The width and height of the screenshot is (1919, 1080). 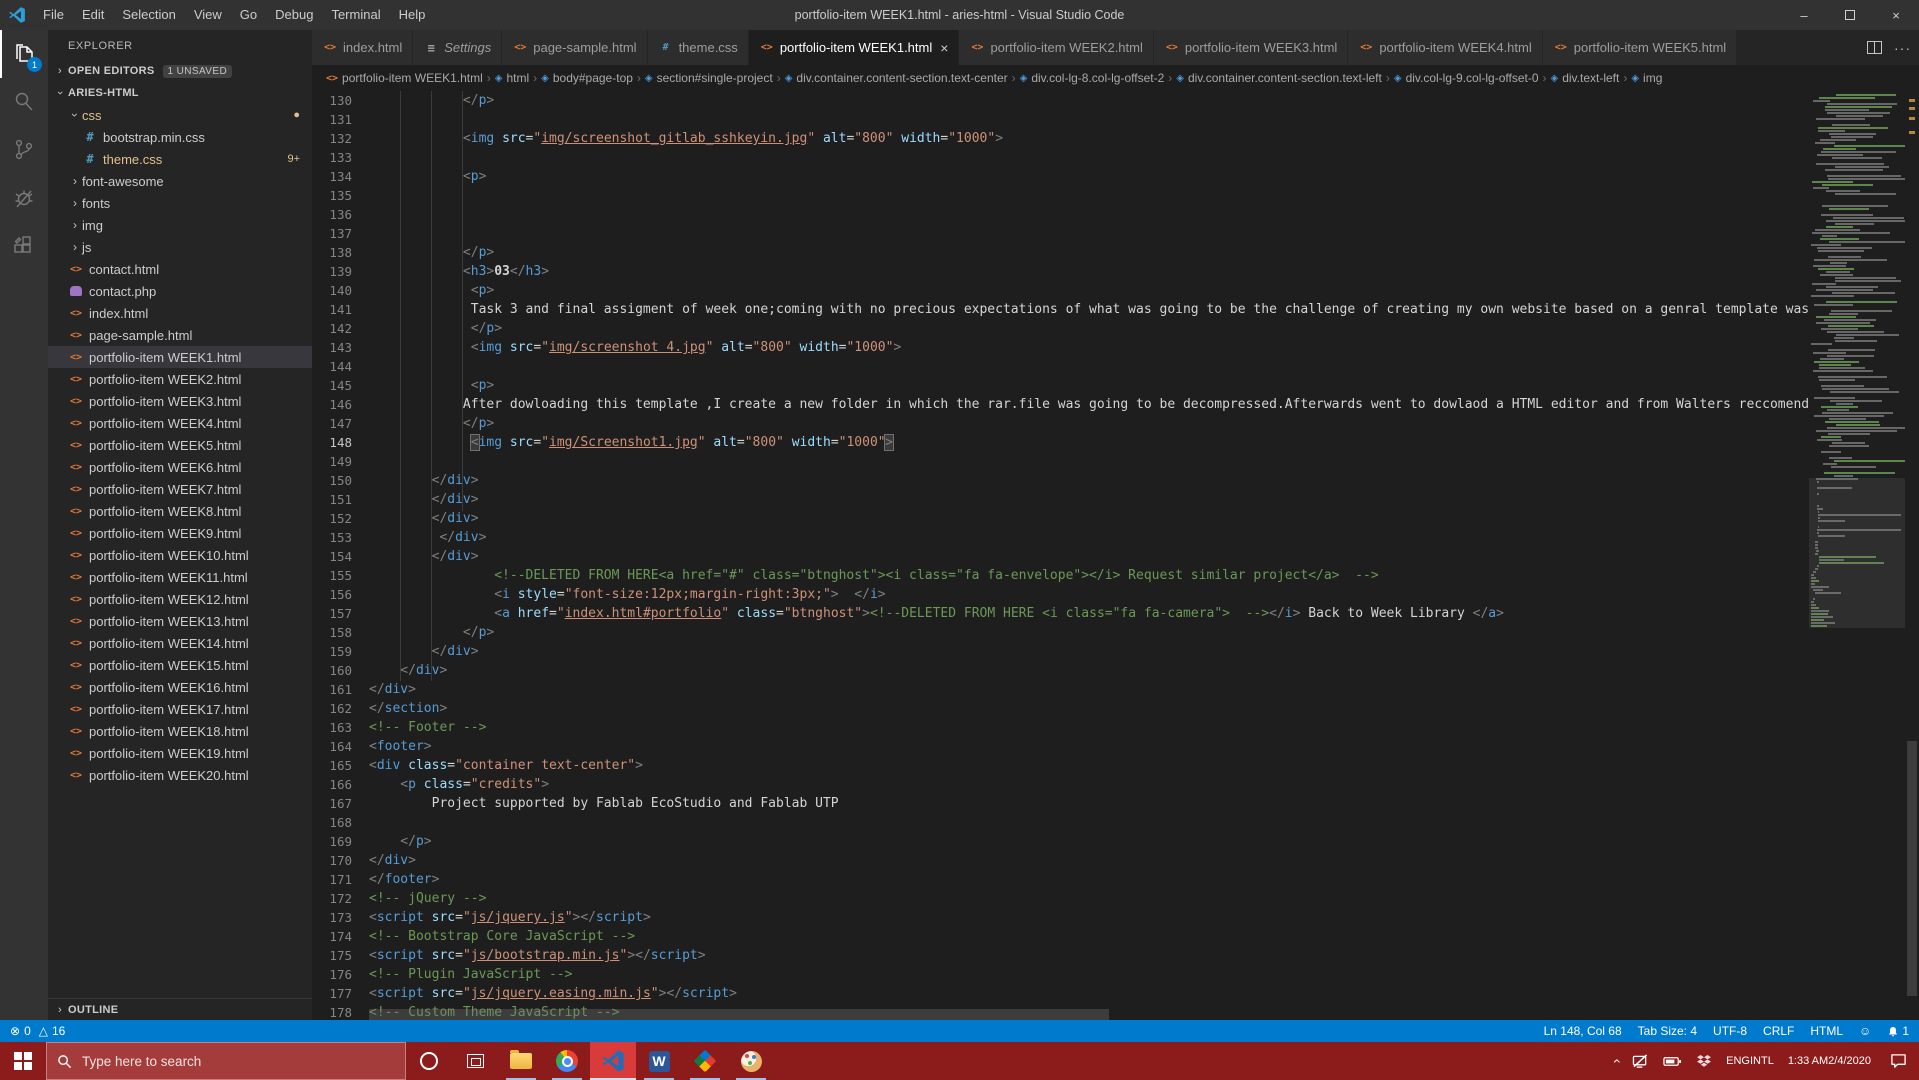 I want to click on paint-button, so click(x=751, y=1061).